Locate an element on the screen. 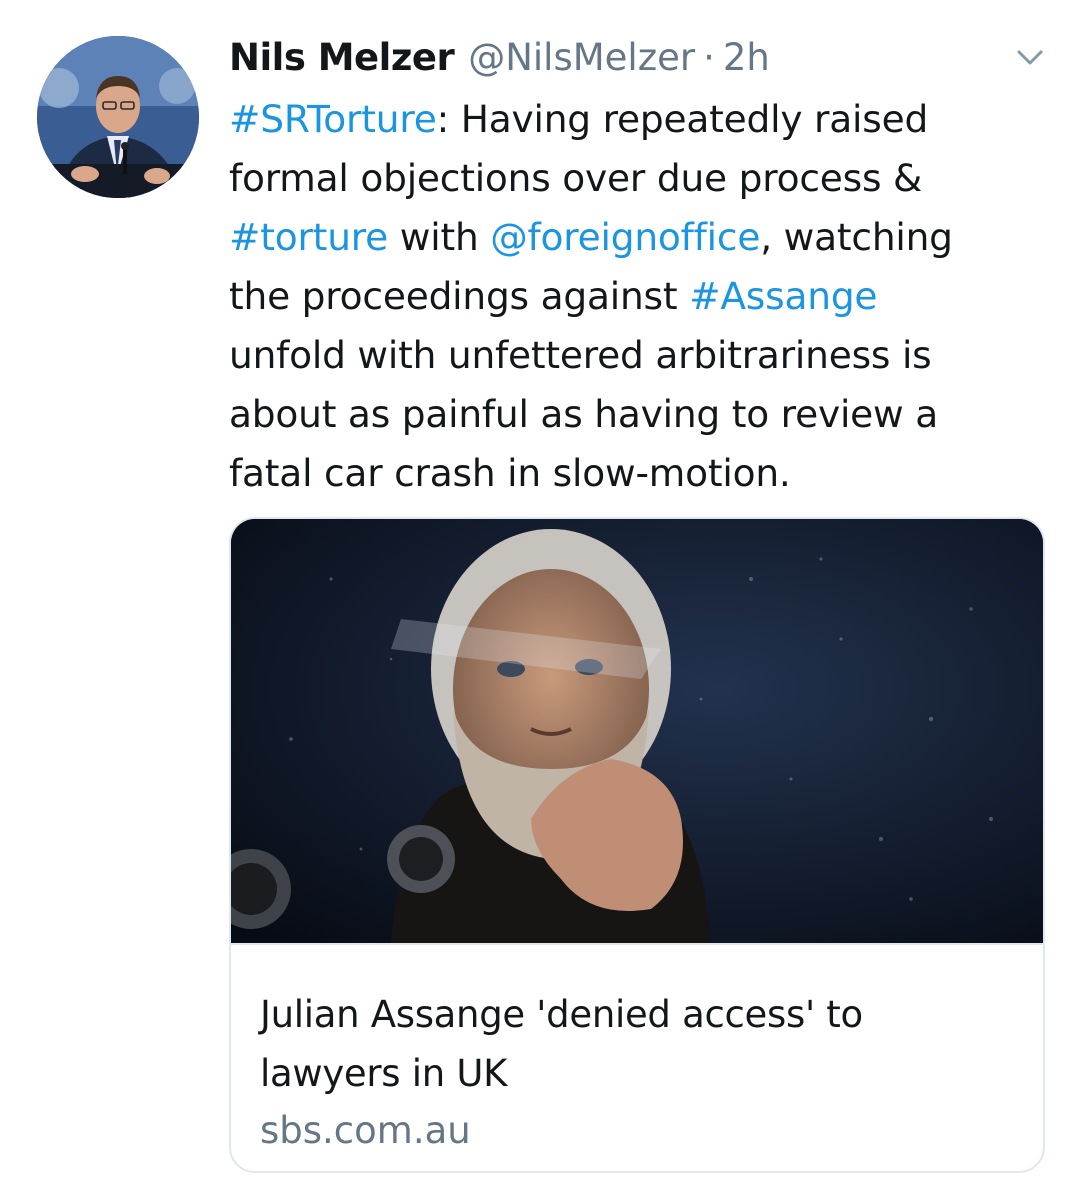 The height and width of the screenshot is (1194, 1080). tweet-text-line: fatal car crash in slow-motion. is located at coordinates (629, 473).